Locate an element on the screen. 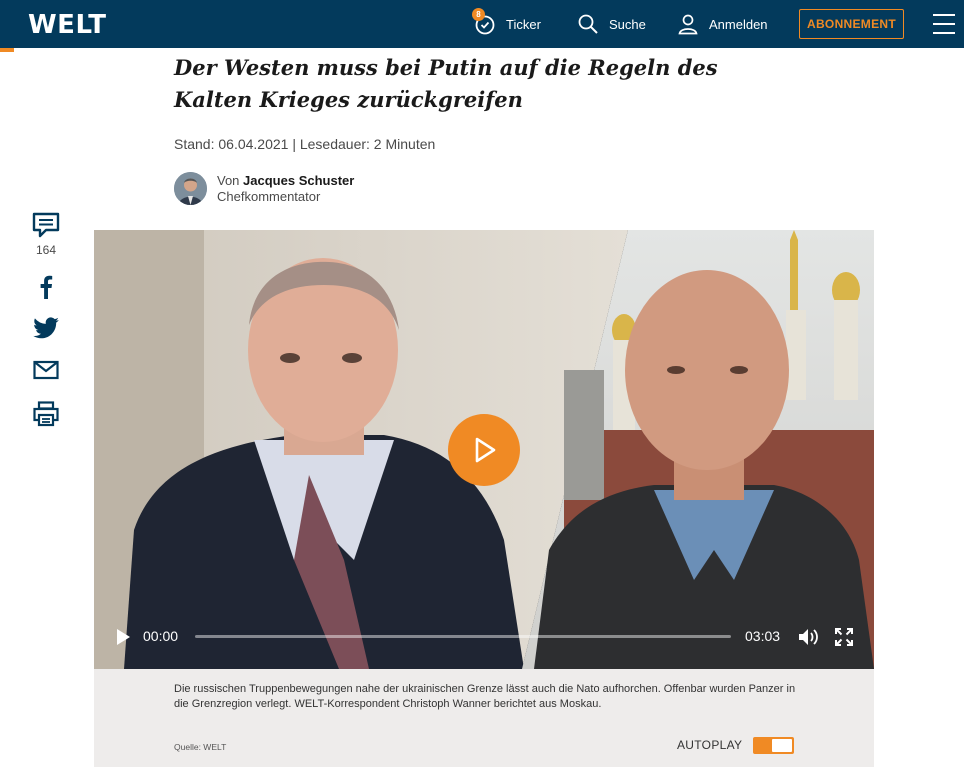  play-video-button is located at coordinates (484, 450).